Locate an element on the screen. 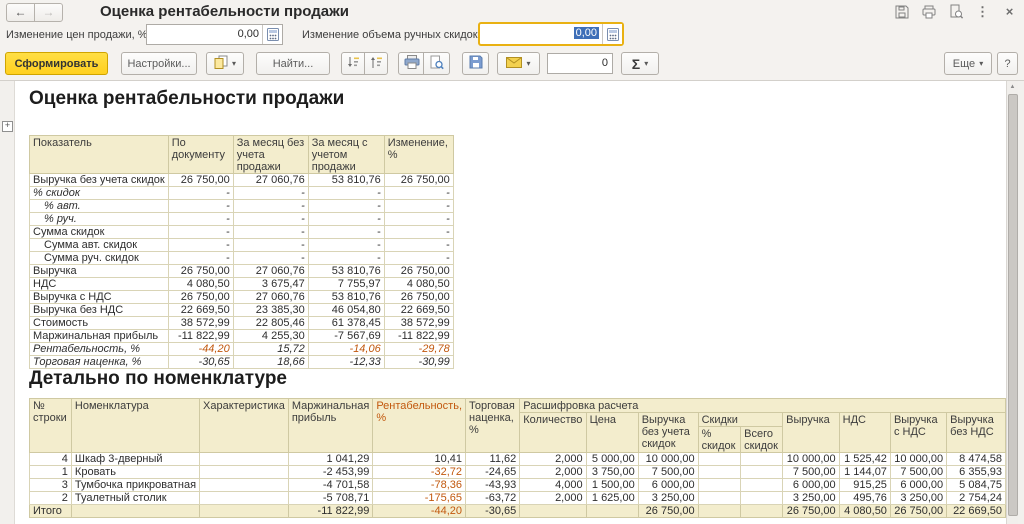 The height and width of the screenshot is (524, 1024). cell: НДС is located at coordinates (99, 284).